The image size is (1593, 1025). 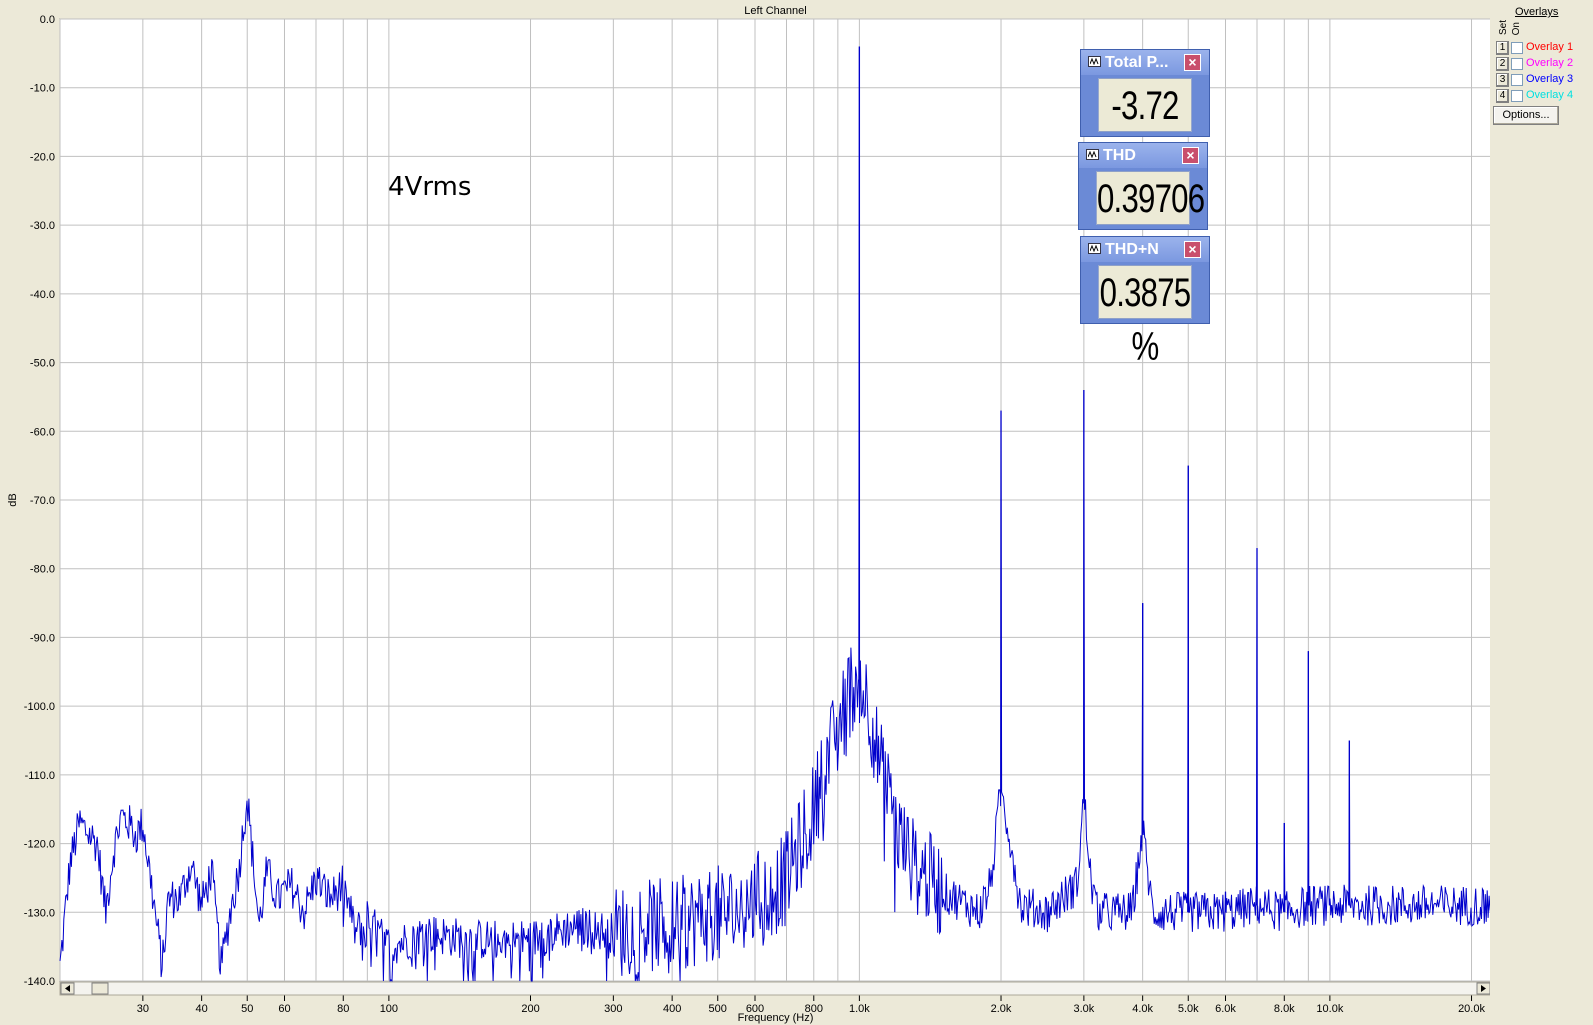 I want to click on y-tick-label: -50.0, so click(x=42, y=364).